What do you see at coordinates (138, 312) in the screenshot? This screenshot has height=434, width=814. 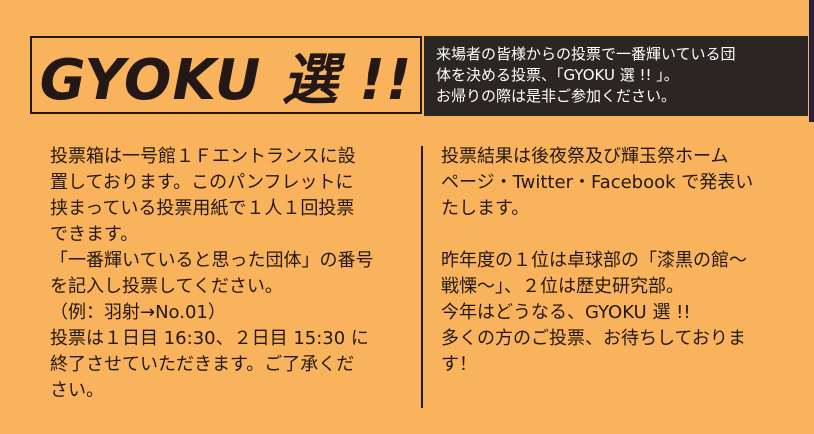 I see `instruction-line: （例：羽射→No.01）` at bounding box center [138, 312].